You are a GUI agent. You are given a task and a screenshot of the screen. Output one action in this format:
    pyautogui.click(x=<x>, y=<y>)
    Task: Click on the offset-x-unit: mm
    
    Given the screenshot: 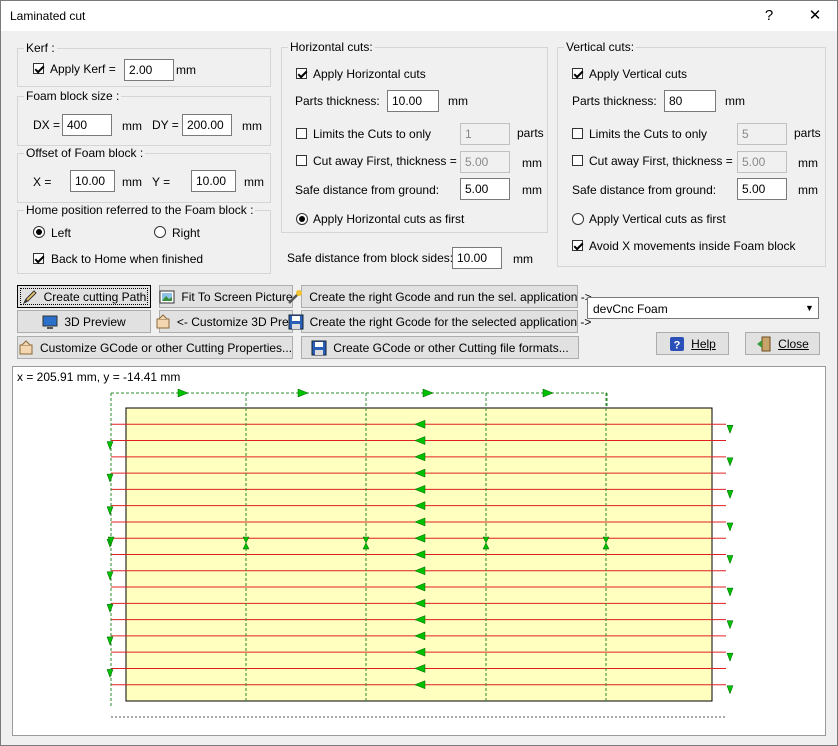 What is the action you would take?
    pyautogui.click(x=132, y=182)
    